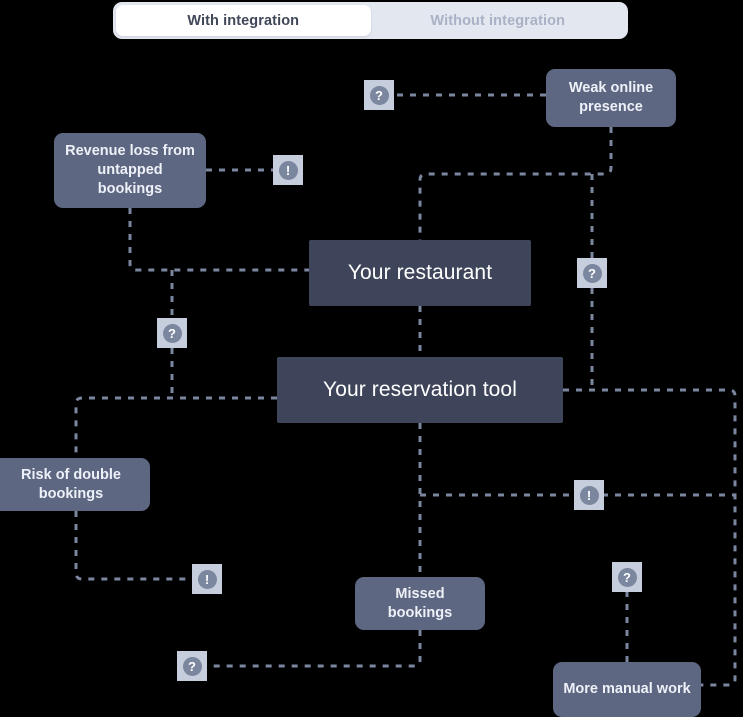  I want to click on badge-question-right: ?, so click(592, 273).